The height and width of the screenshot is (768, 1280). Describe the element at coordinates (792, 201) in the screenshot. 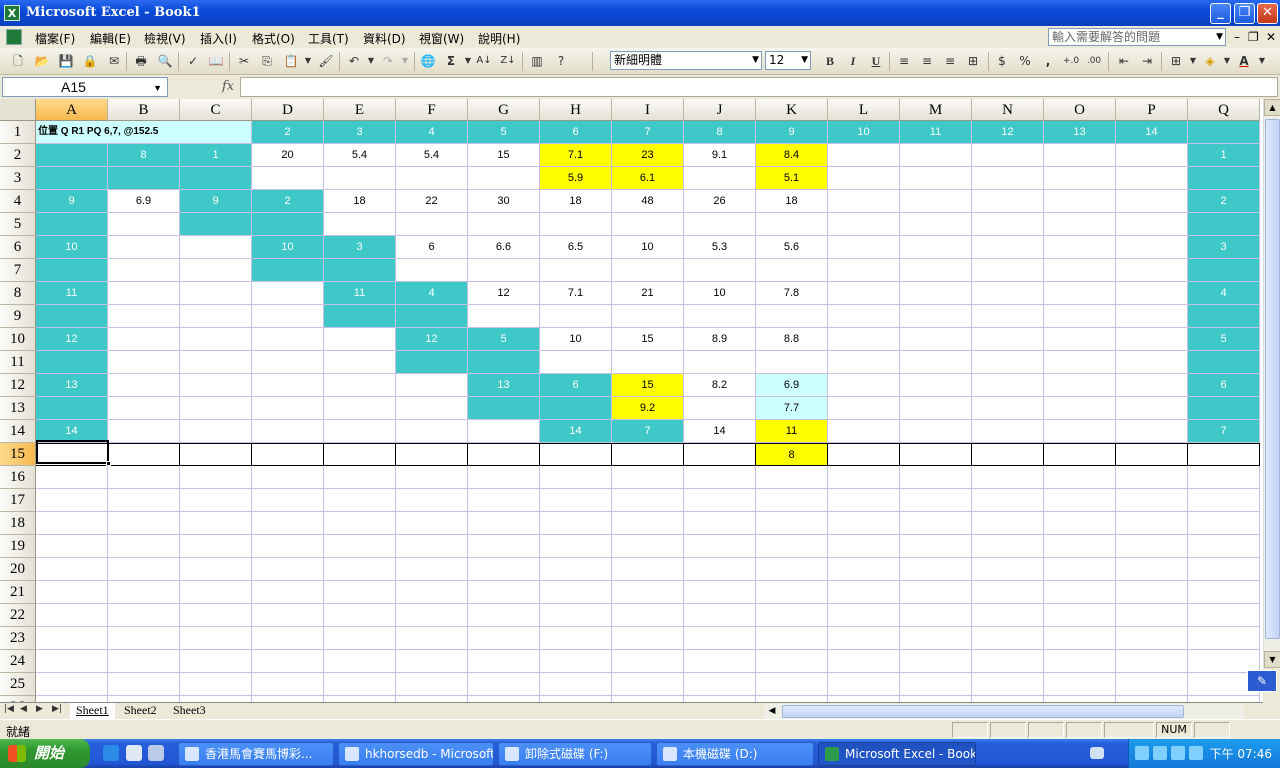

I see `cell-k4: 18` at that location.